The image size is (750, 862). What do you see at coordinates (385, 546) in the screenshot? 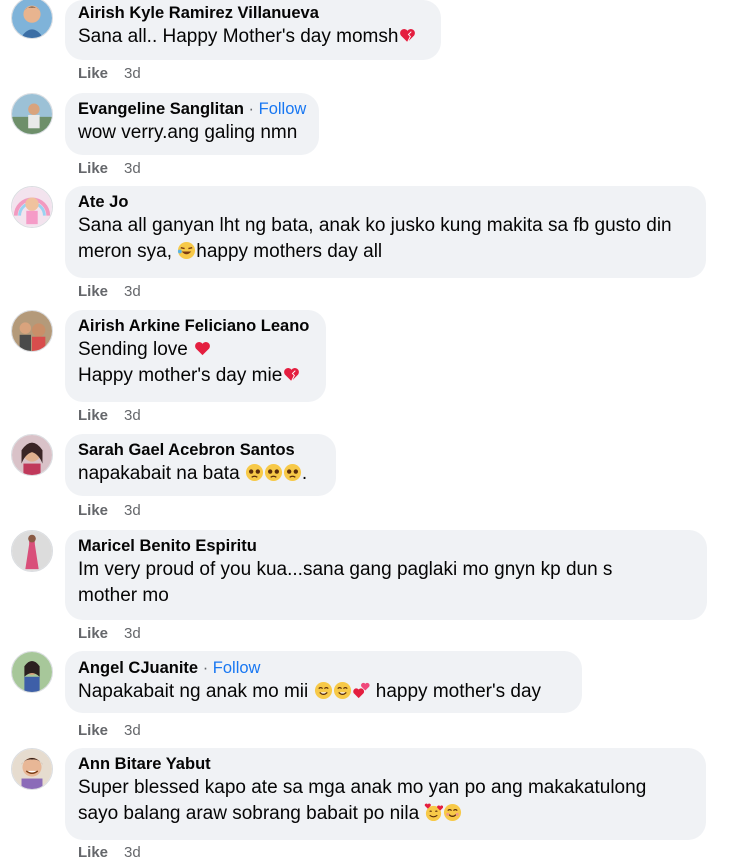
I see `comment-author: Maricel Benito Espiritu` at bounding box center [385, 546].